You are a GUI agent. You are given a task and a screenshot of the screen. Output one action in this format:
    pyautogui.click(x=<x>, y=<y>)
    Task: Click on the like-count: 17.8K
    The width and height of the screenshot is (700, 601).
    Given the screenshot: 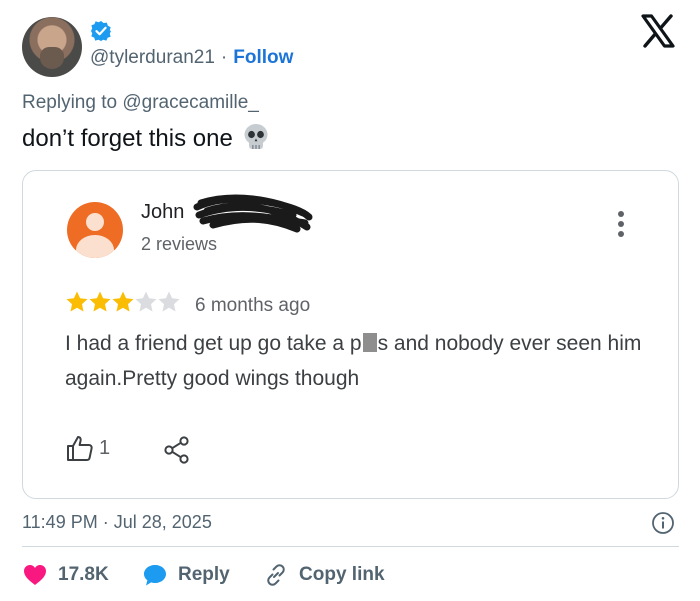 What is the action you would take?
    pyautogui.click(x=83, y=574)
    